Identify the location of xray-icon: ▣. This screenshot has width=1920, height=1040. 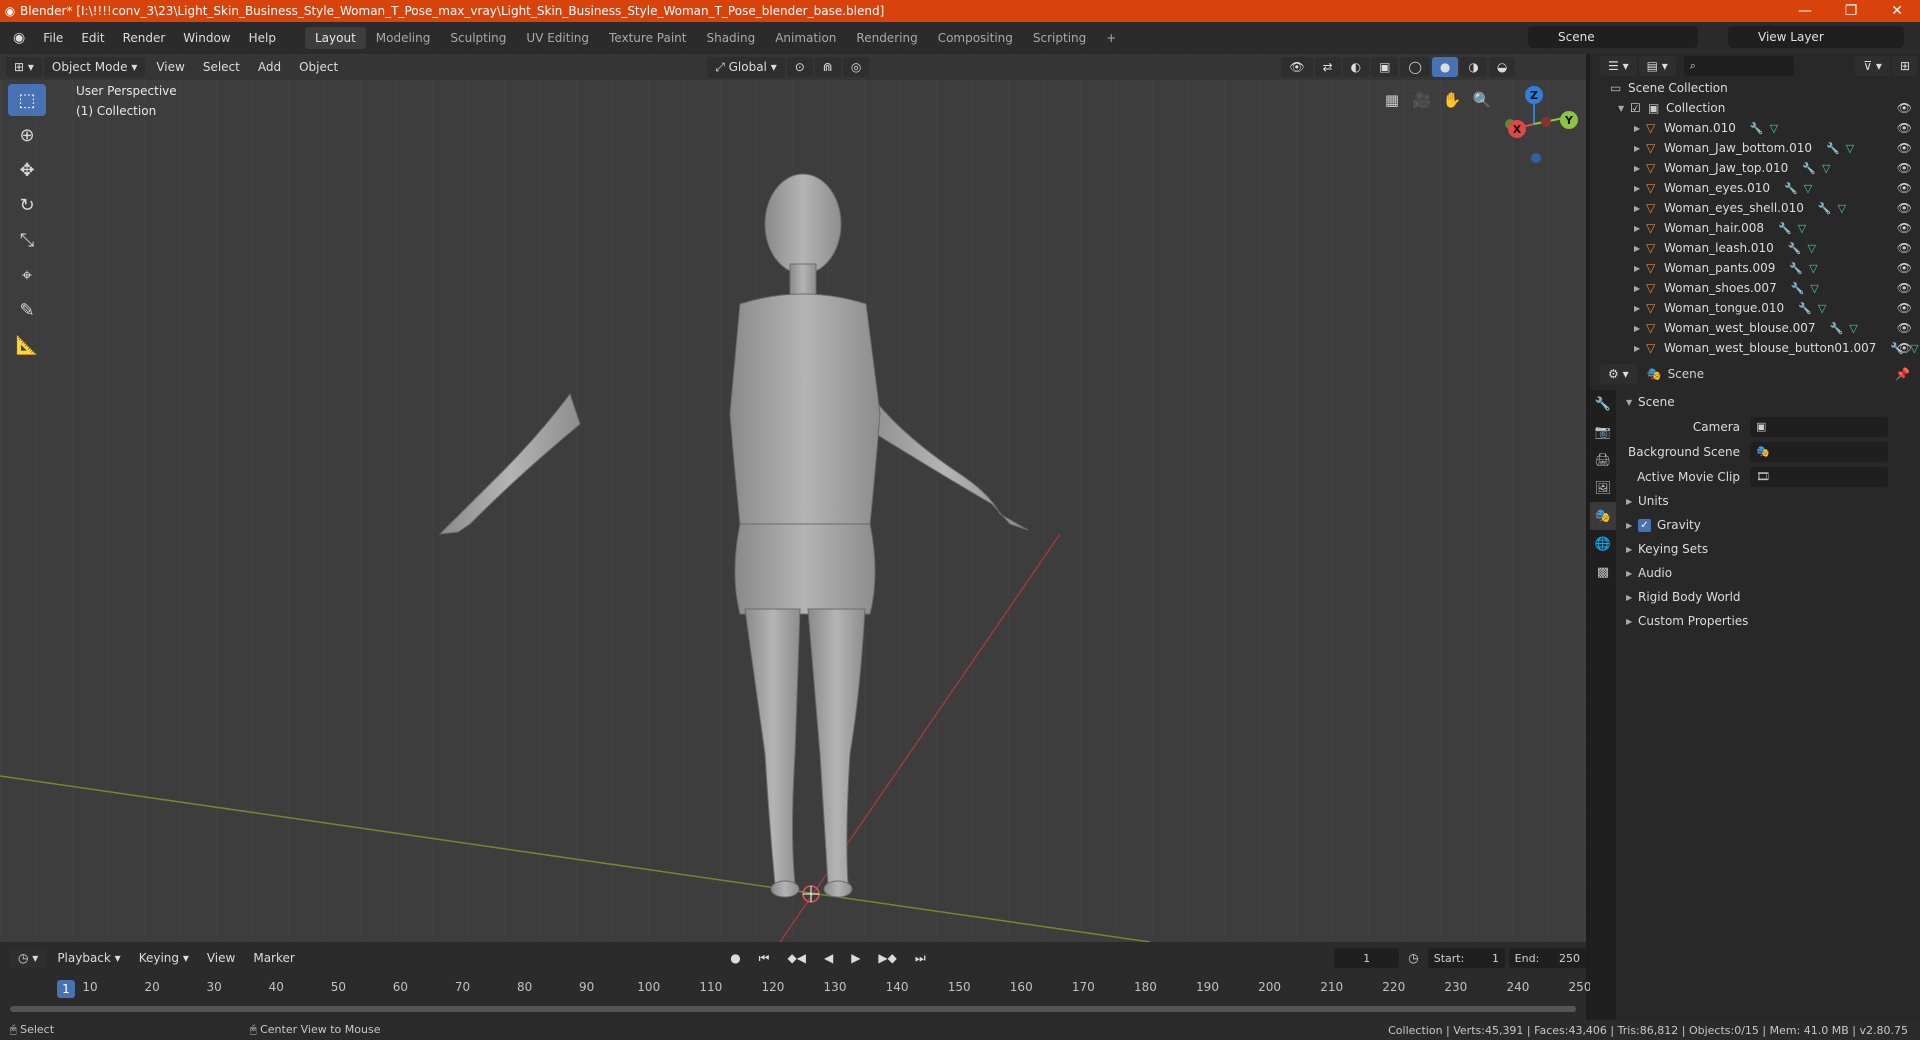
(1385, 67).